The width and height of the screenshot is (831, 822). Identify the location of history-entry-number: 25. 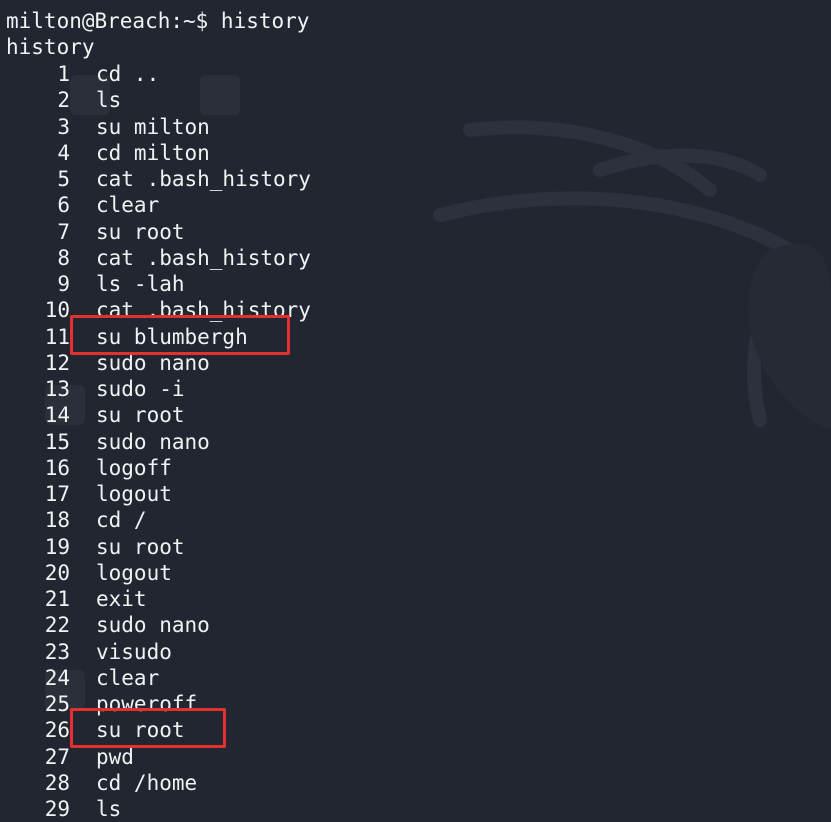
(57, 704).